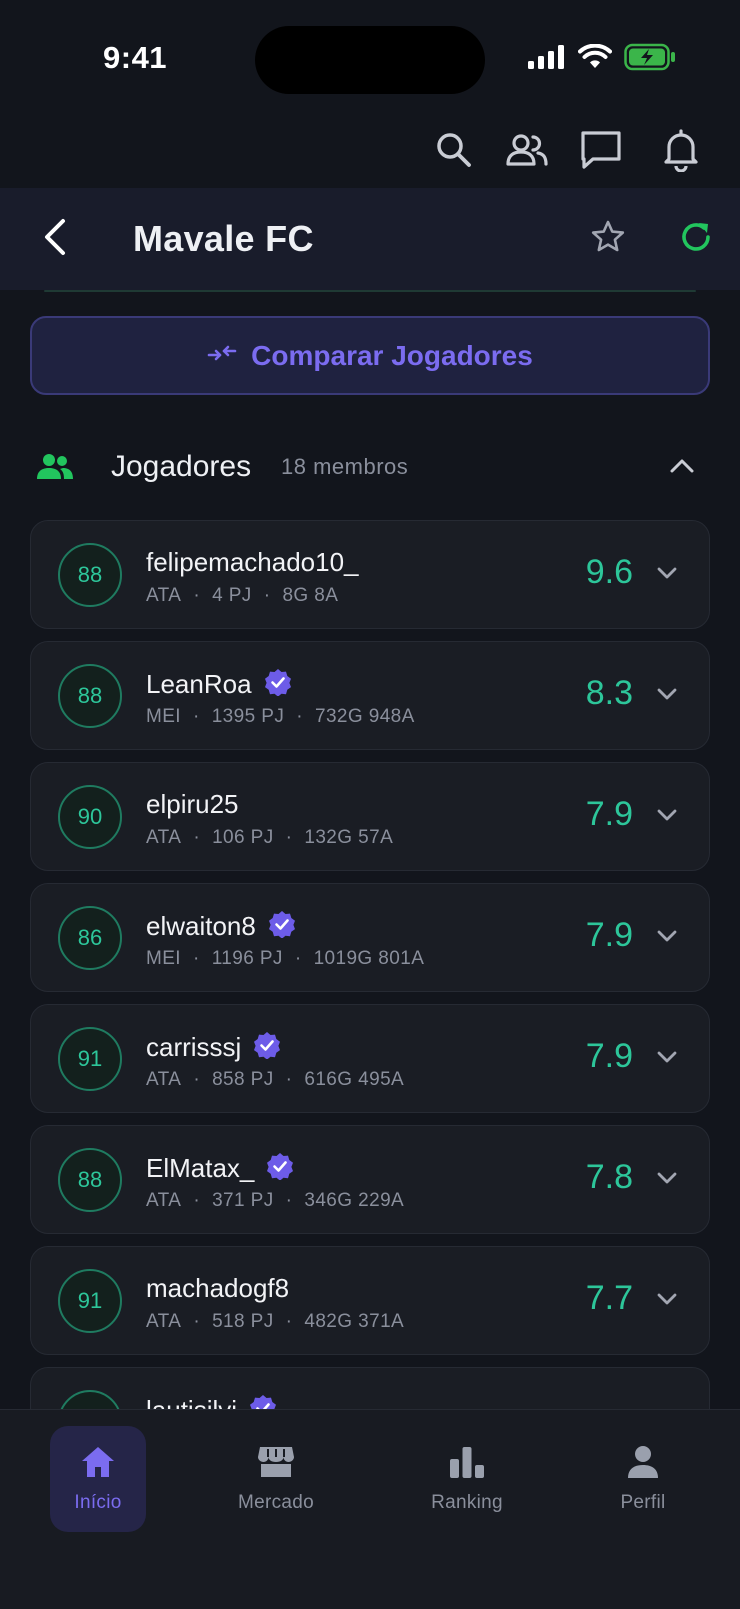 The image size is (740, 1609). I want to click on nav-label: Início, so click(98, 1502).